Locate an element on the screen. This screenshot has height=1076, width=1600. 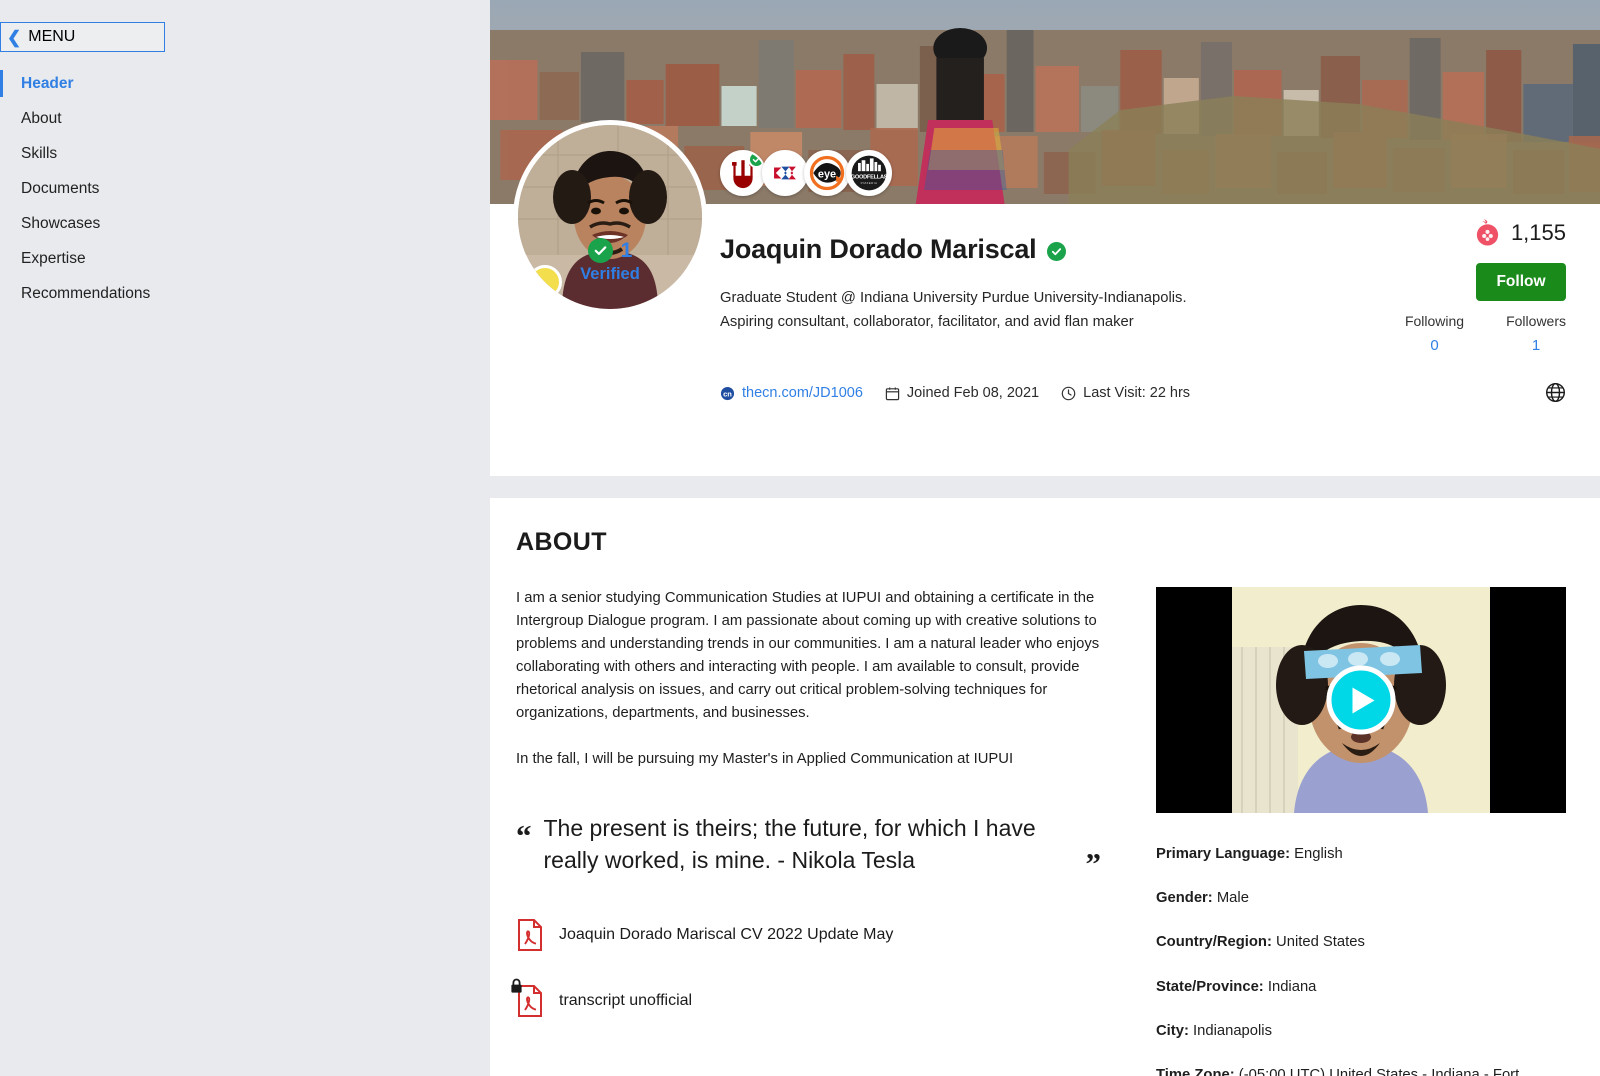
profile-link-label: thecn.com/JD1006 is located at coordinates (802, 393).